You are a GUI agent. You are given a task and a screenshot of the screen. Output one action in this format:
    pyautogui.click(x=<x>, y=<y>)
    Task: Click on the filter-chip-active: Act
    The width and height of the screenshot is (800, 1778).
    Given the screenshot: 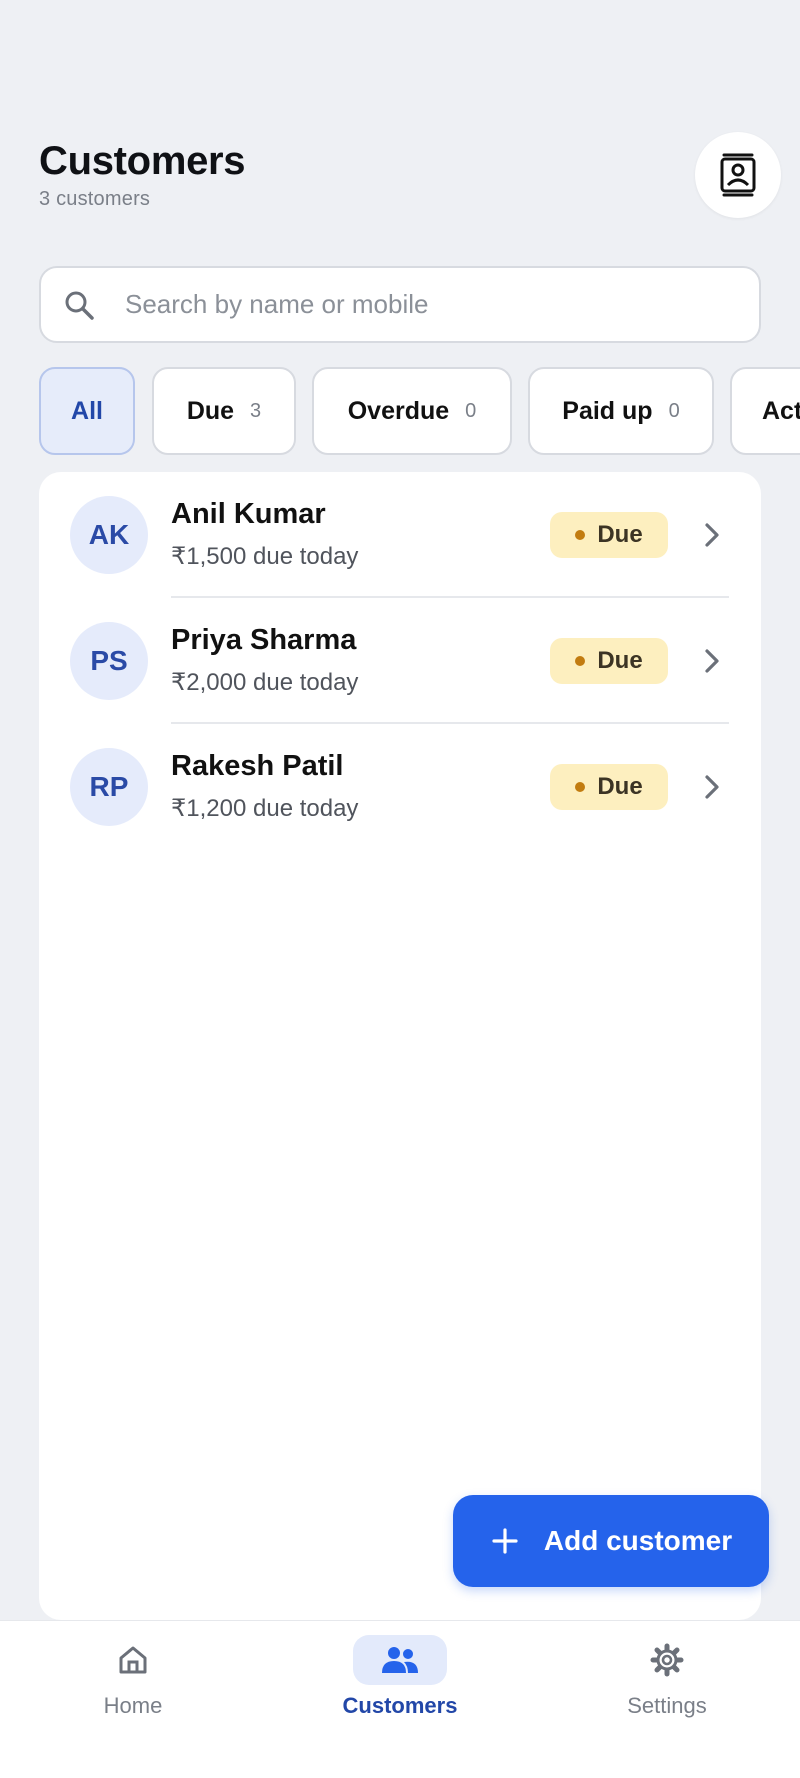 What is the action you would take?
    pyautogui.click(x=765, y=411)
    